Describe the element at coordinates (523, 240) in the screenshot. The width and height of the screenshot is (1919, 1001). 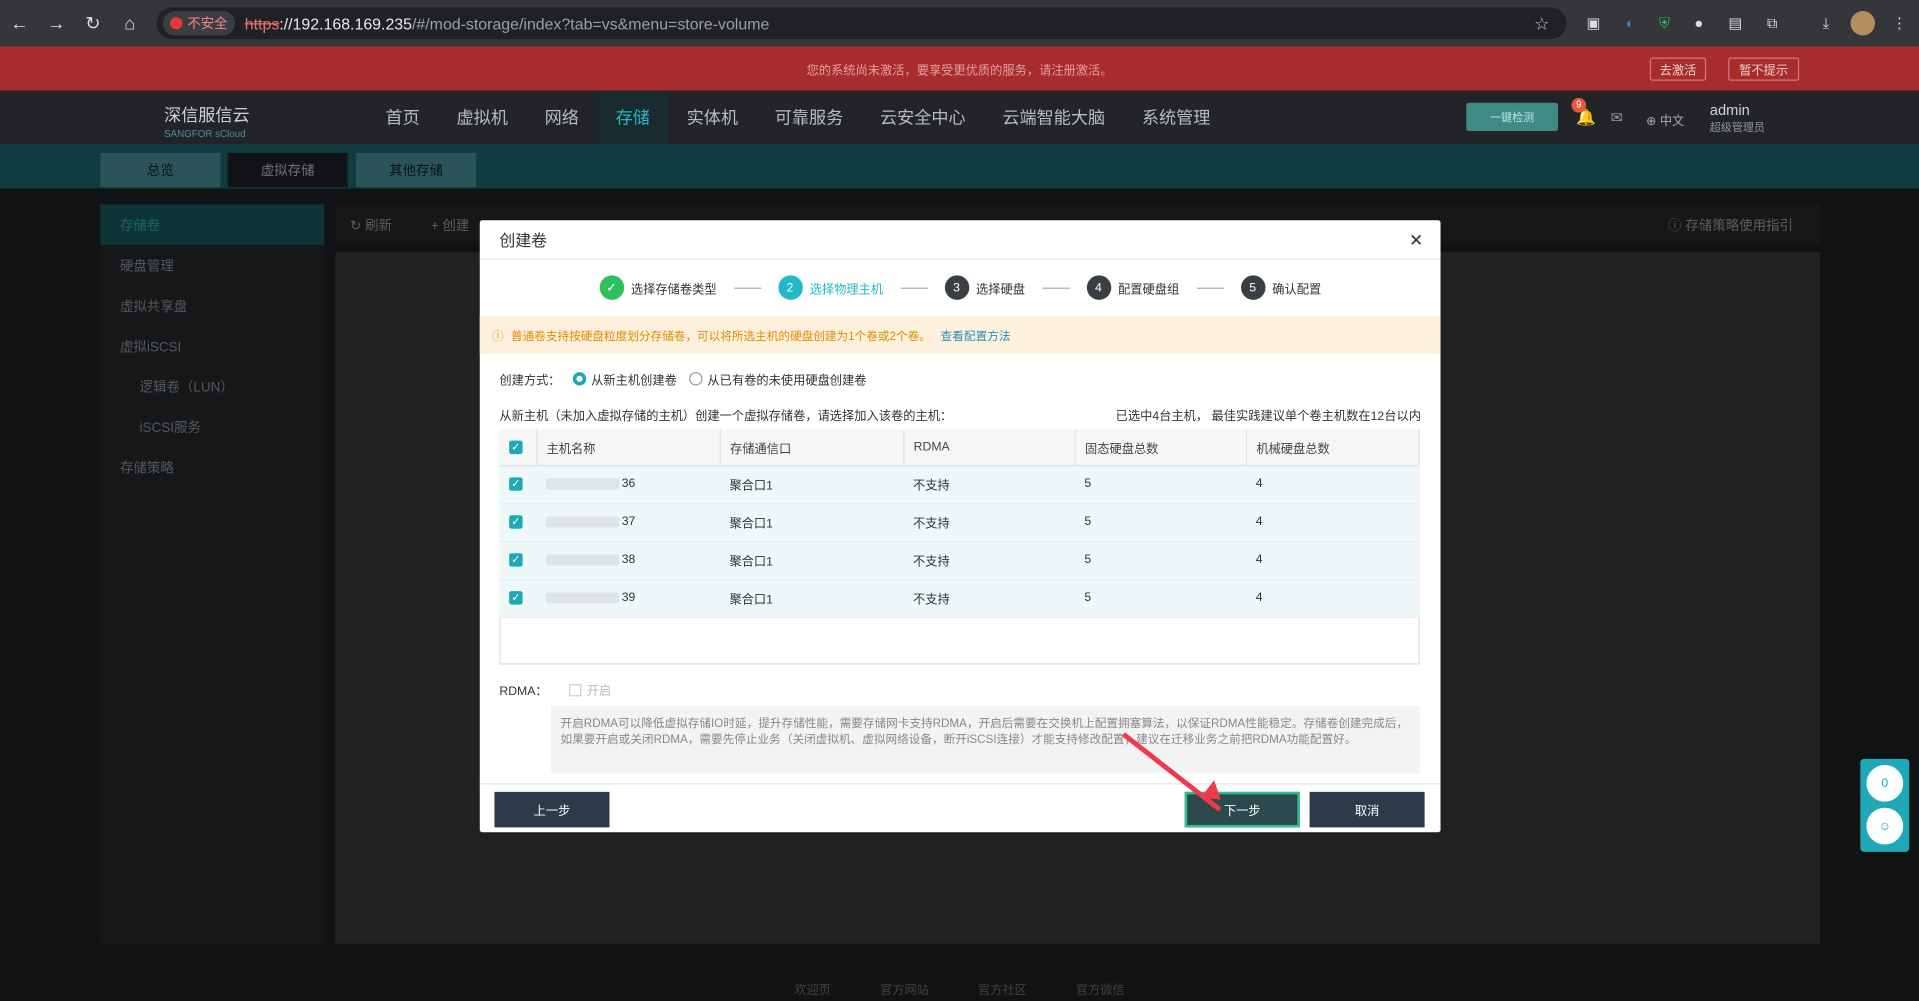
I see `dialog-title: 创建卷` at that location.